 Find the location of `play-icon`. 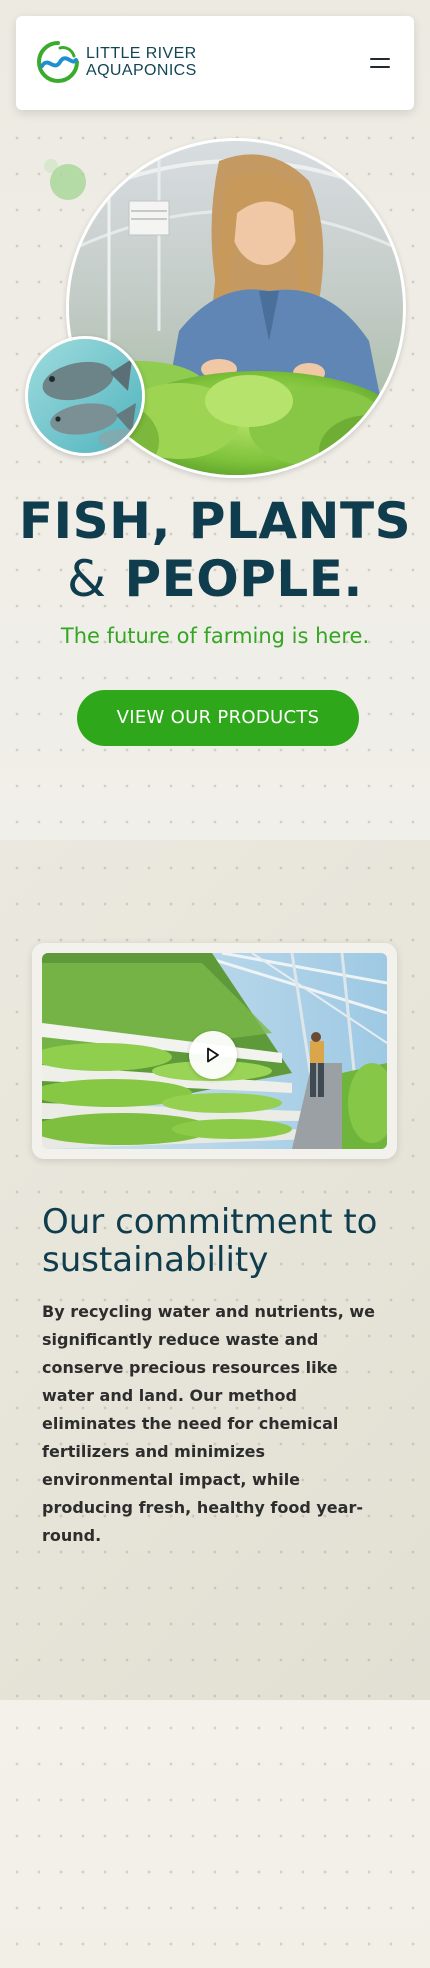

play-icon is located at coordinates (213, 1055).